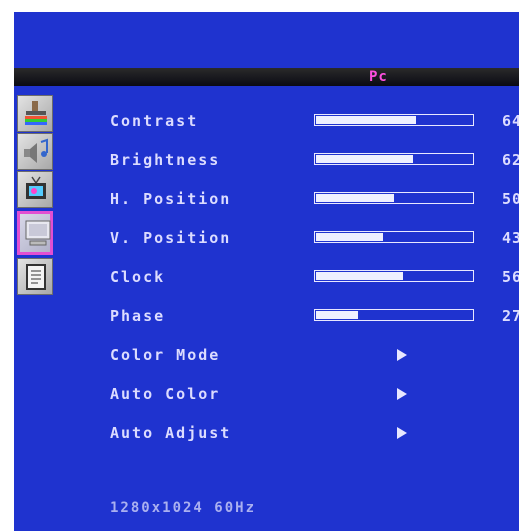 The image size is (519, 531). I want to click on menu-item-phase: Phase, so click(137, 316).